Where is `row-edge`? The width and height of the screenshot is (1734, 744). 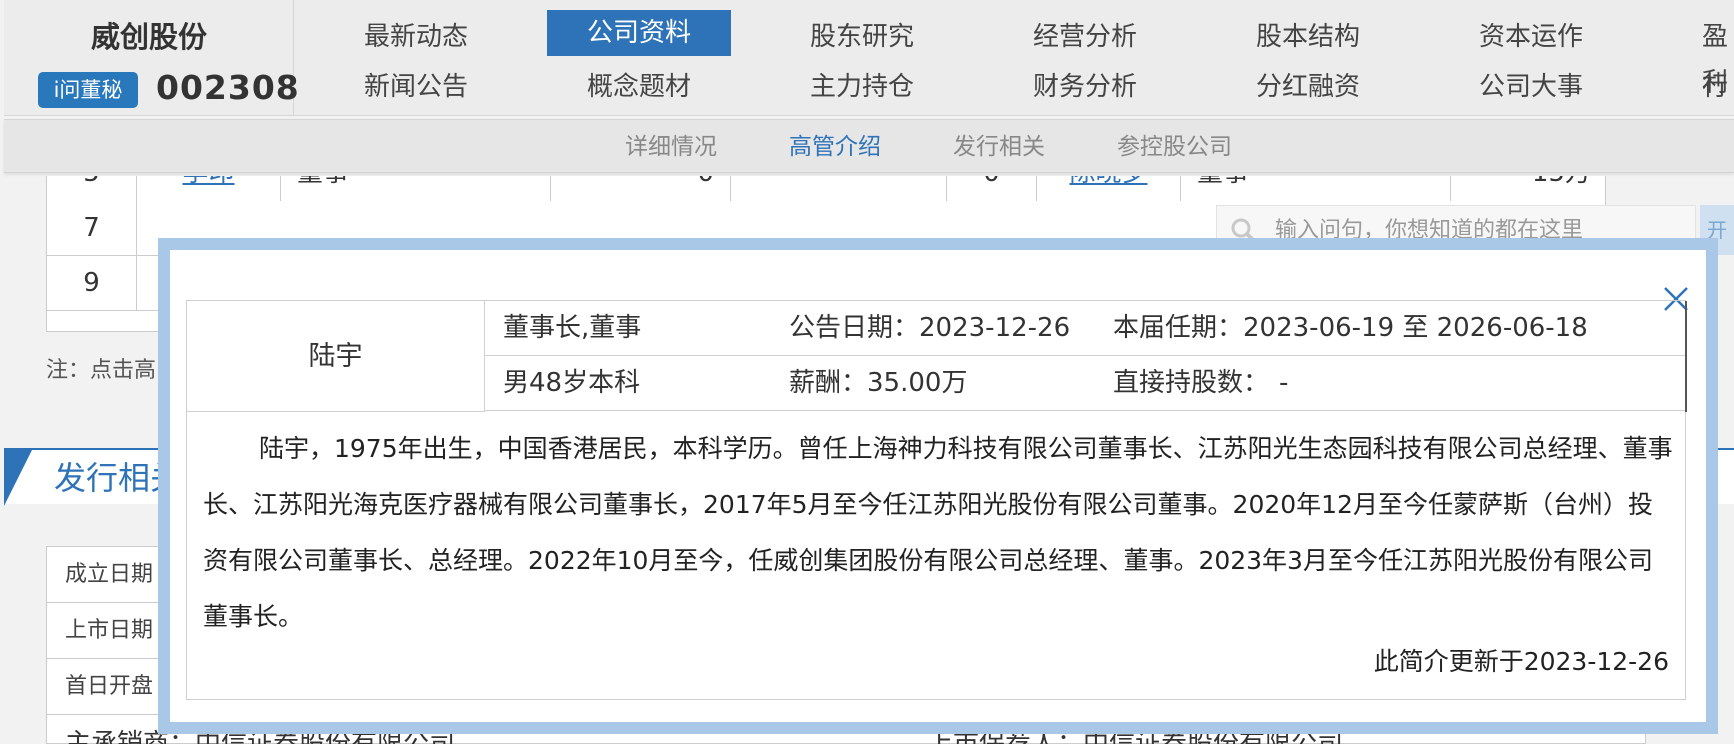 row-edge is located at coordinates (1686, 356).